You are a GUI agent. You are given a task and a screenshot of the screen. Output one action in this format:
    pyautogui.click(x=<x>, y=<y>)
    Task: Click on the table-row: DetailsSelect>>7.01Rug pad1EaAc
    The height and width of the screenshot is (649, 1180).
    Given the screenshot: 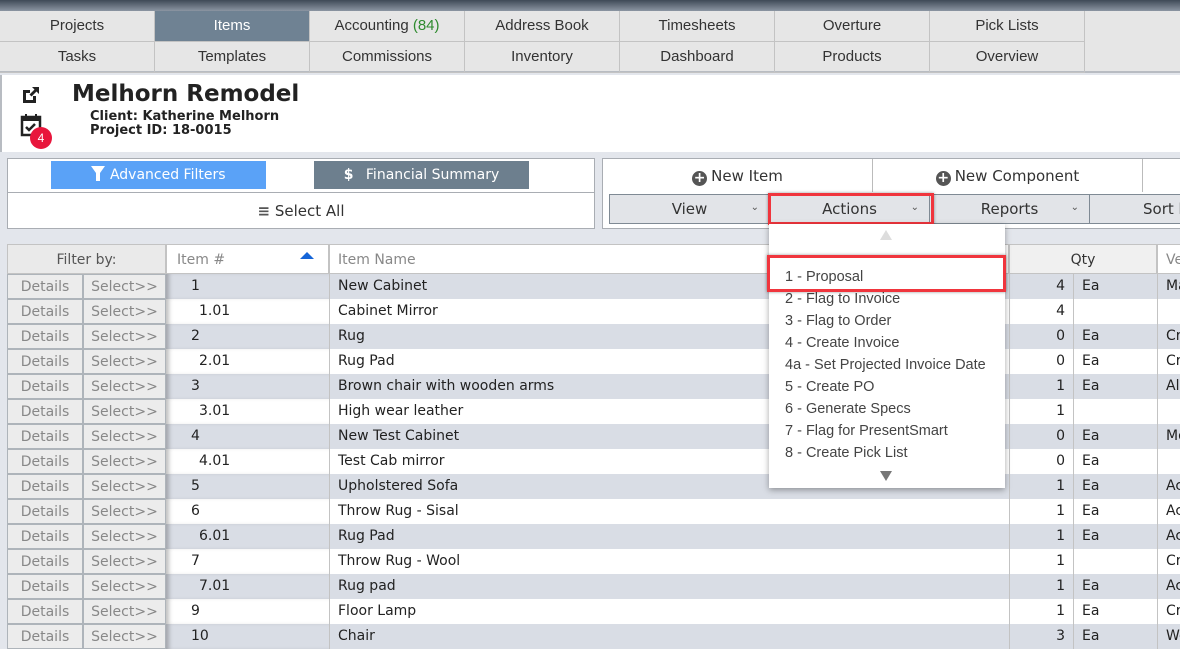 What is the action you would take?
    pyautogui.click(x=593, y=586)
    